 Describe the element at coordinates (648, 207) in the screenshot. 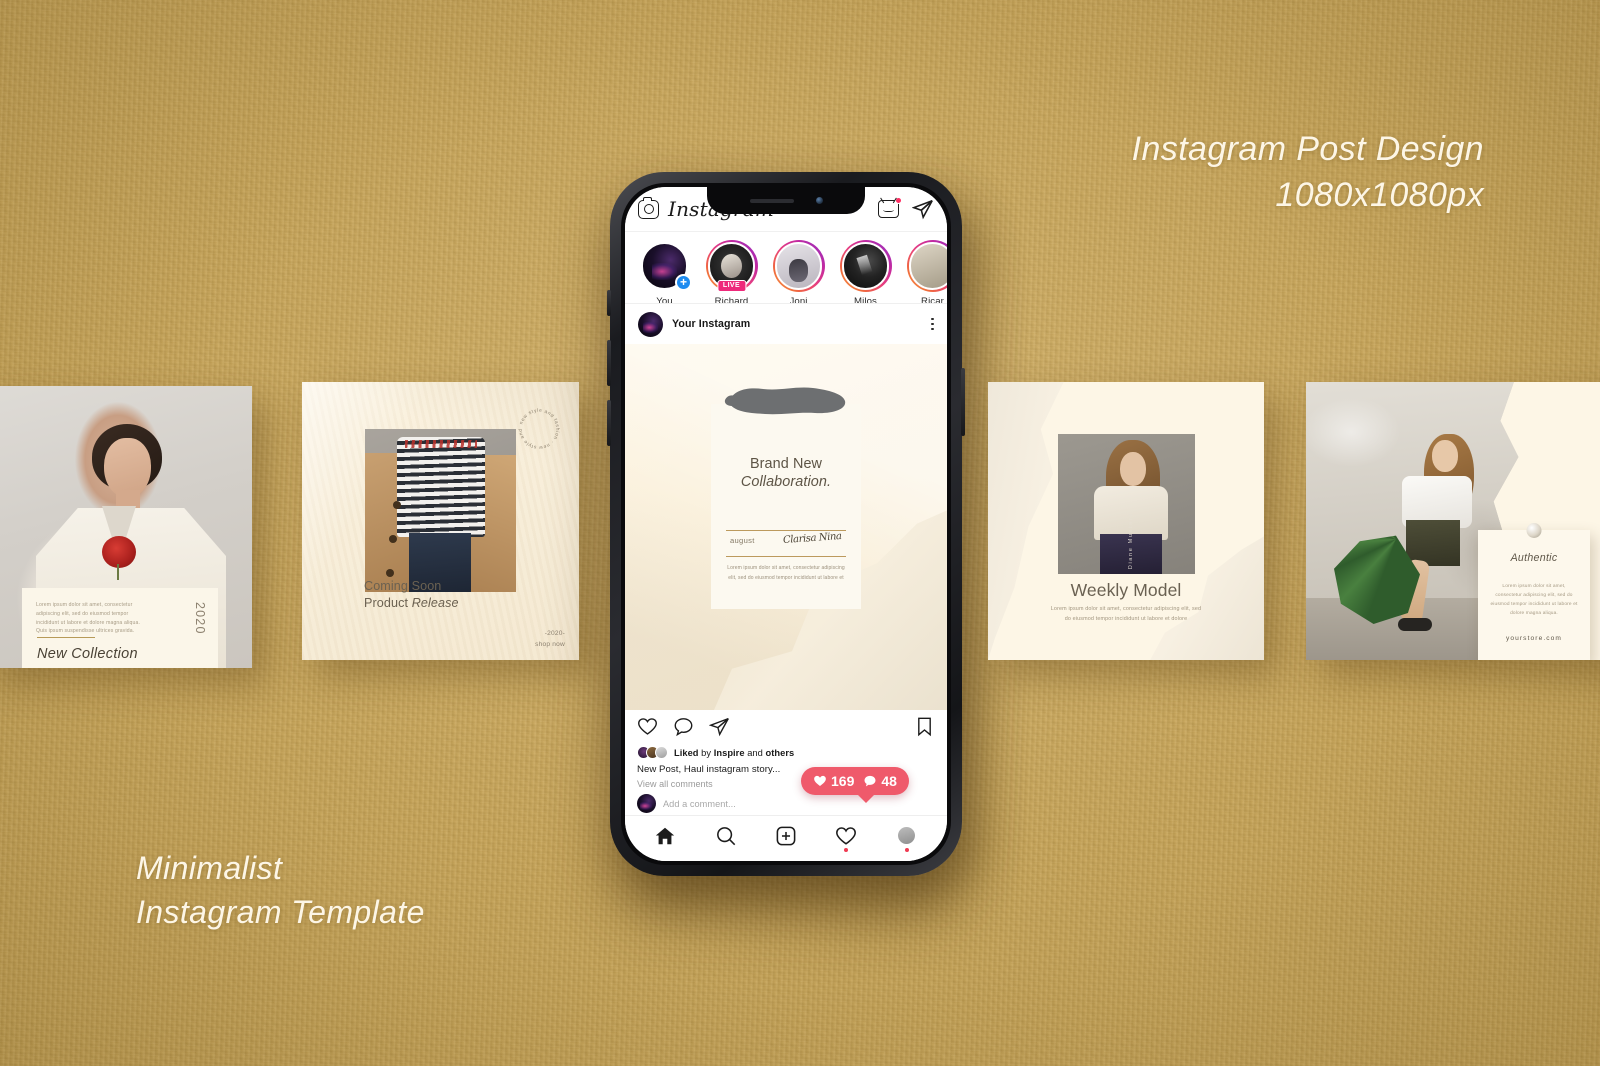

I see `camera-icon` at that location.